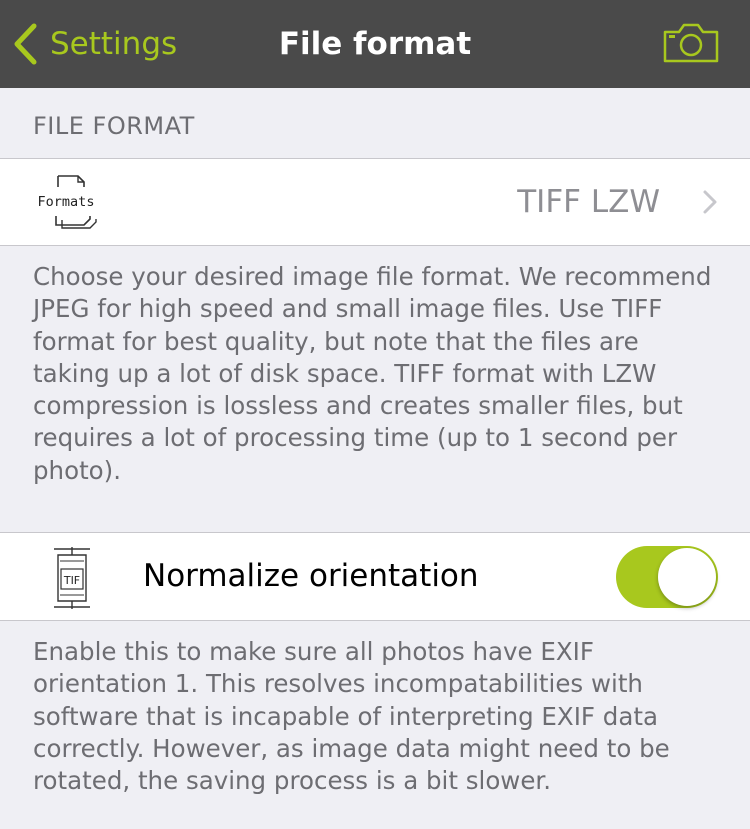 The height and width of the screenshot is (829, 750). I want to click on formats-icon-label: Formats, so click(66, 202).